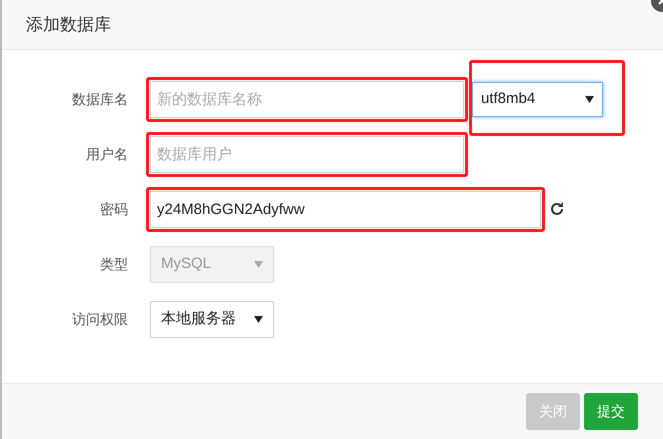  What do you see at coordinates (106, 154) in the screenshot?
I see `field-label: 用户名` at bounding box center [106, 154].